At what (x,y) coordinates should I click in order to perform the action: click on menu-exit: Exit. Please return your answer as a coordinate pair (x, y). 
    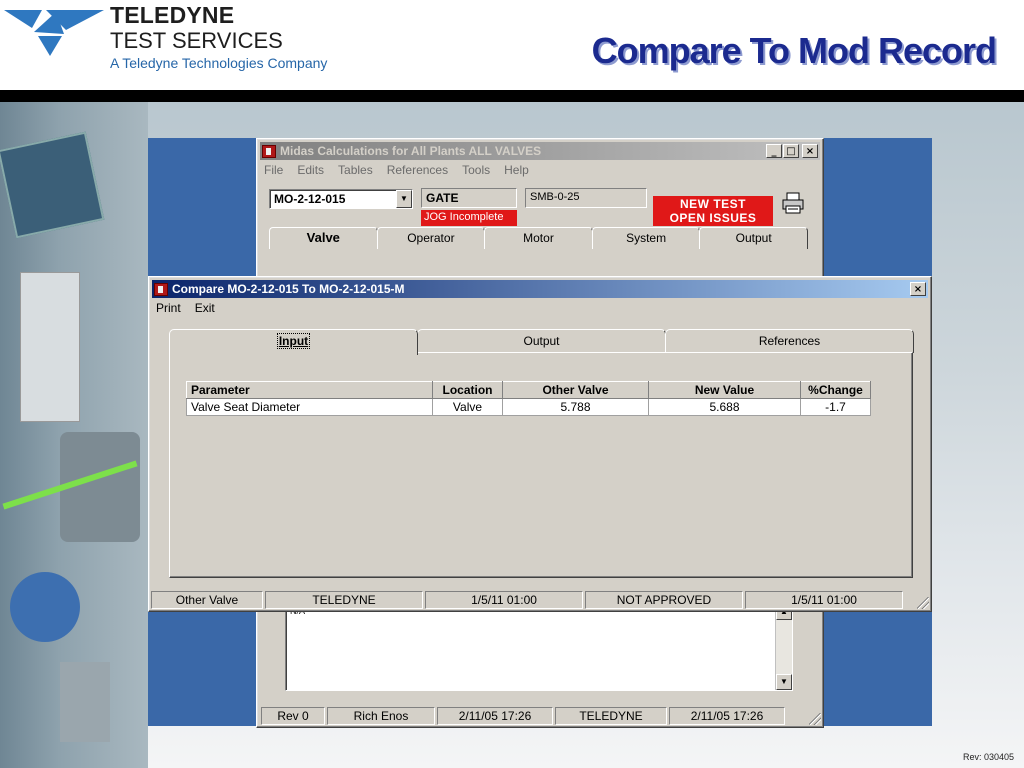
    Looking at the image, I should click on (205, 310).